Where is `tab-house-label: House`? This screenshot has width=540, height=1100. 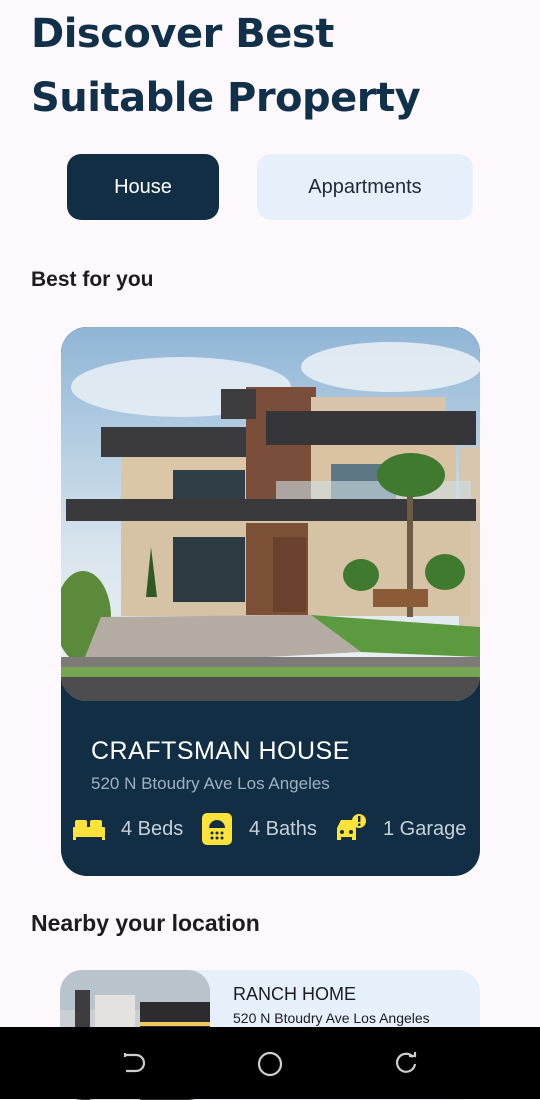
tab-house-label: House is located at coordinates (143, 186).